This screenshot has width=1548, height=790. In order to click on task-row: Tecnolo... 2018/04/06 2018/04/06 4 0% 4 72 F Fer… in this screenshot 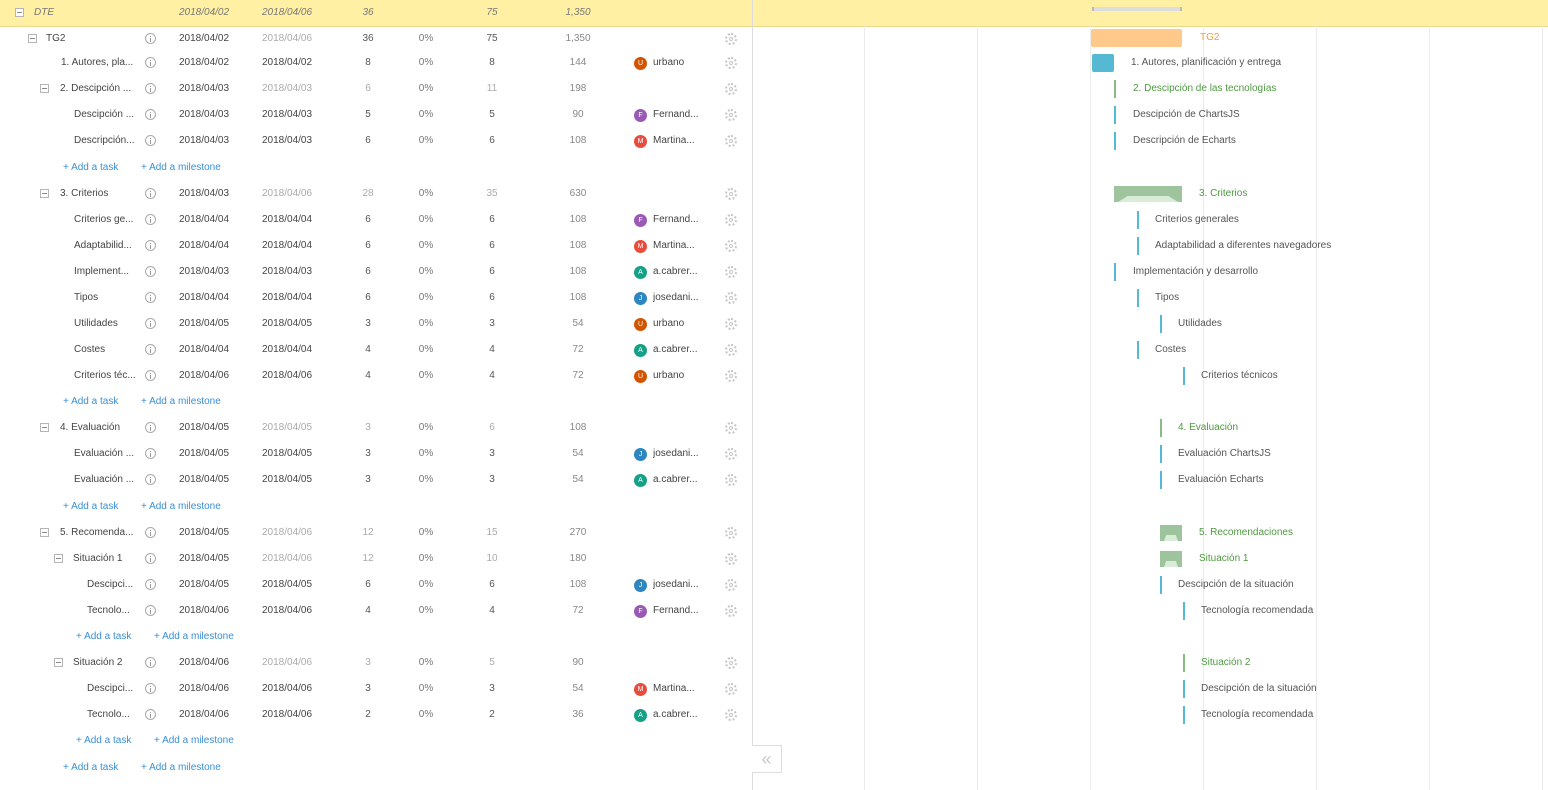, I will do `click(376, 611)`.